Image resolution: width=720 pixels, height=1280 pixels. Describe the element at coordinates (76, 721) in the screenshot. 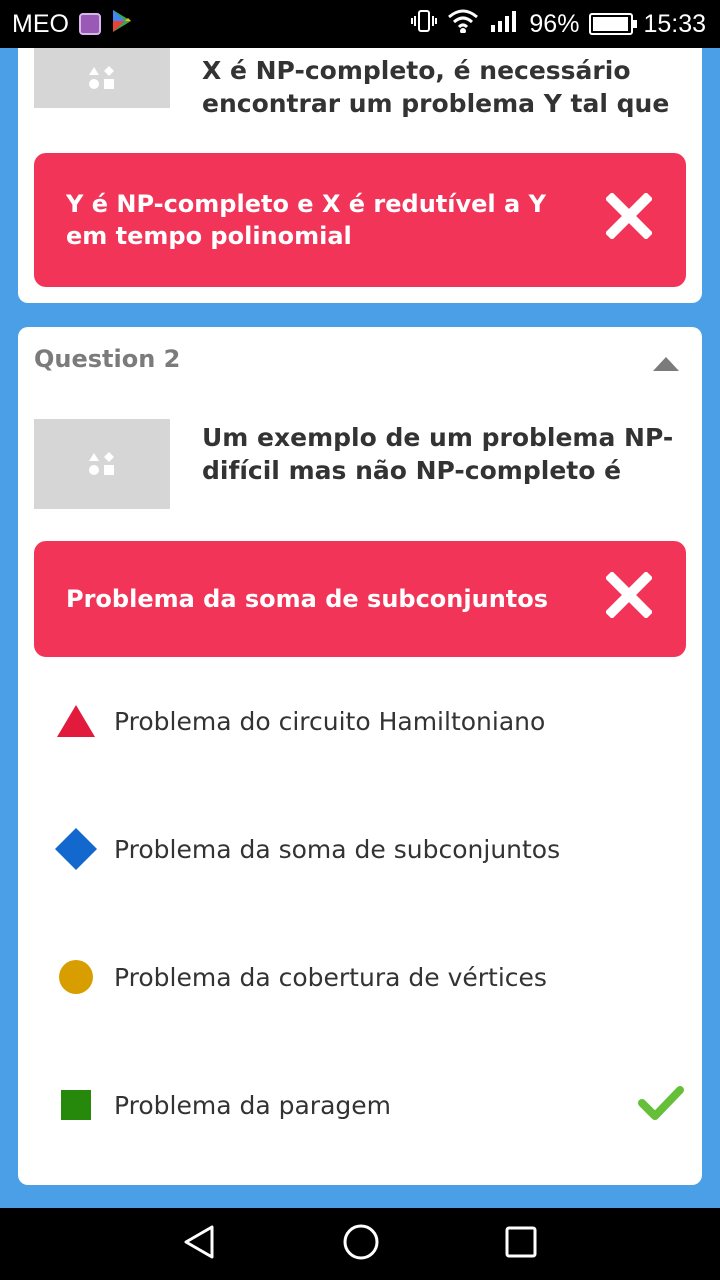

I see `triangle-icon` at that location.